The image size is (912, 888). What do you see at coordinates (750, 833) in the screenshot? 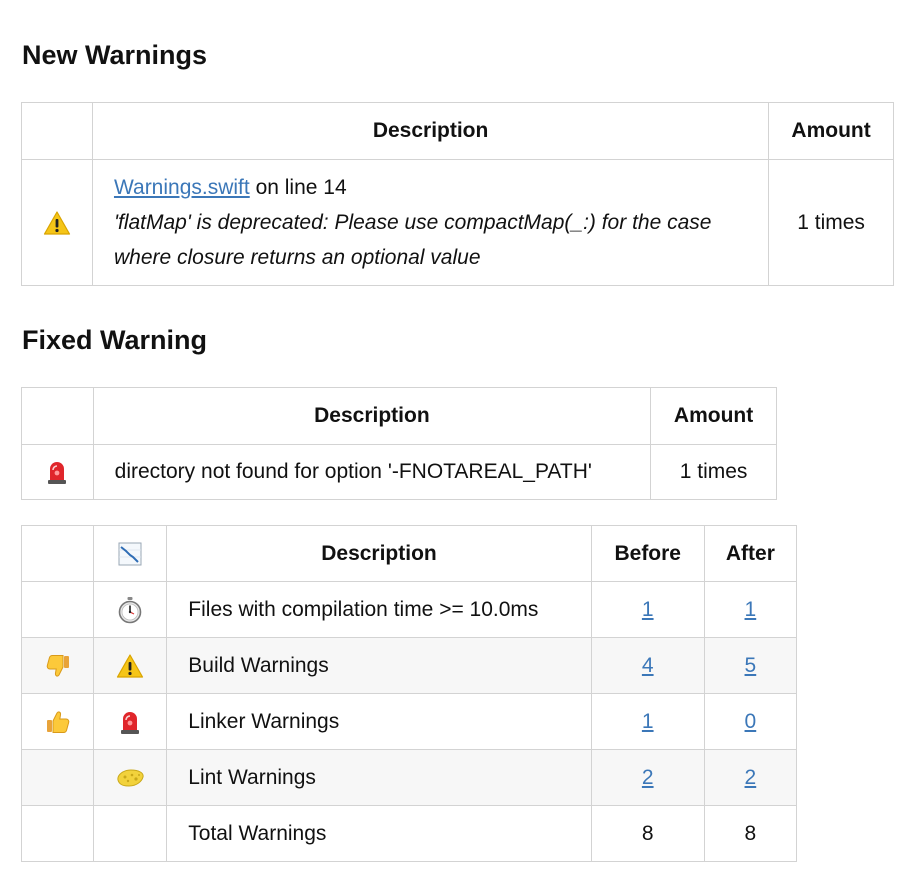
I see `after-cell: 8` at bounding box center [750, 833].